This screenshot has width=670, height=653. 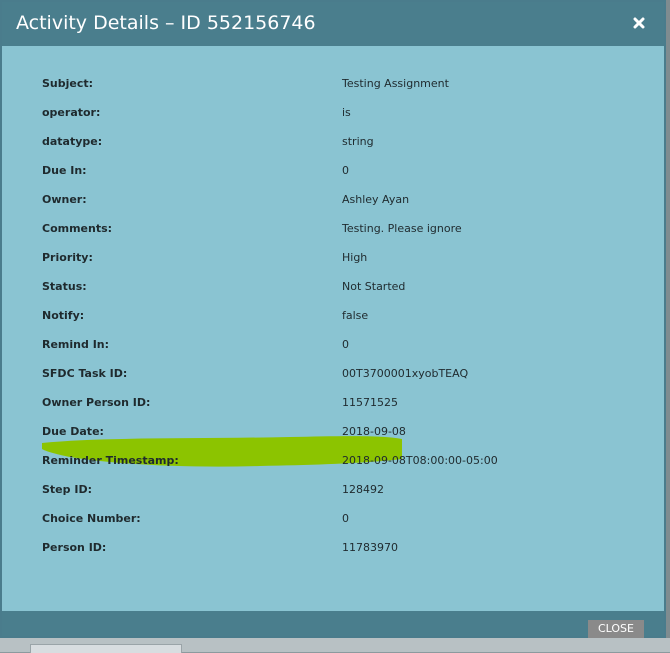 I want to click on field-row-priority: Priority: High, so click(x=342, y=261).